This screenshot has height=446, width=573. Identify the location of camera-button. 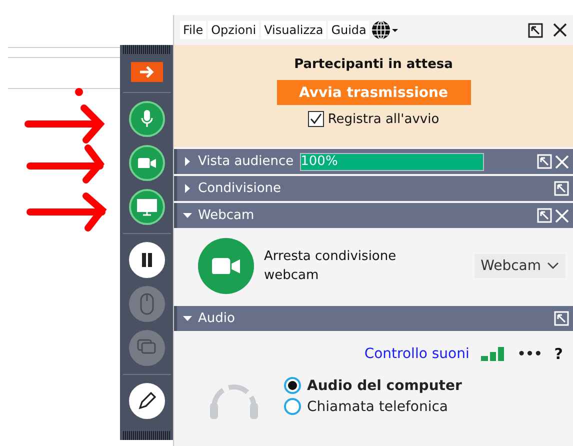
(146, 163).